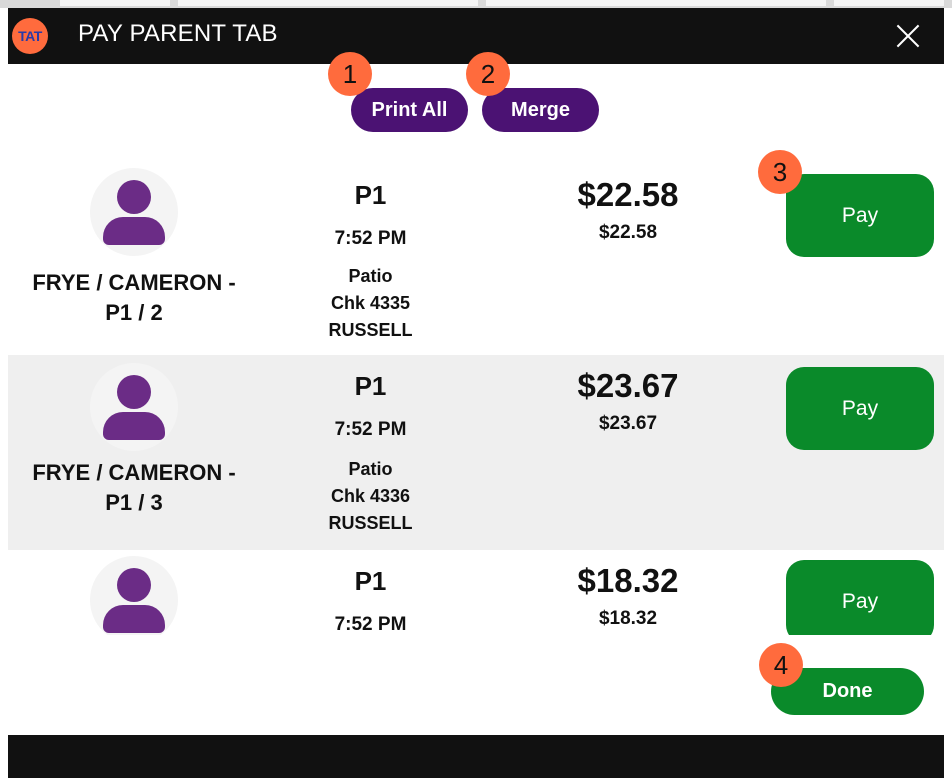  What do you see at coordinates (476, 756) in the screenshot?
I see `dialog-footer` at bounding box center [476, 756].